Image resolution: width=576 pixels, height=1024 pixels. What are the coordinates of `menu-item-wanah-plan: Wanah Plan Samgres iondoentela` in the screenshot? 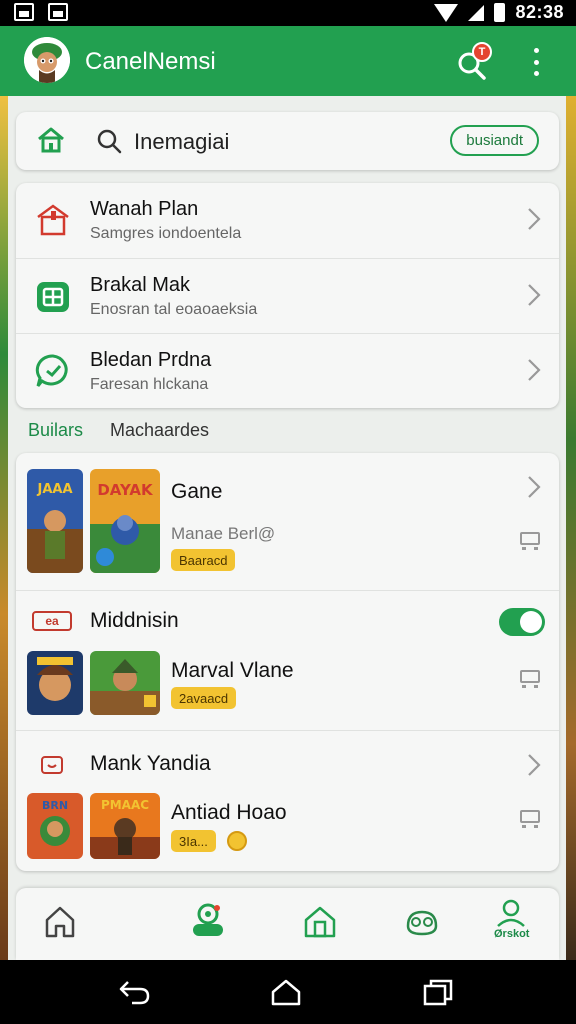 It's located at (287, 220).